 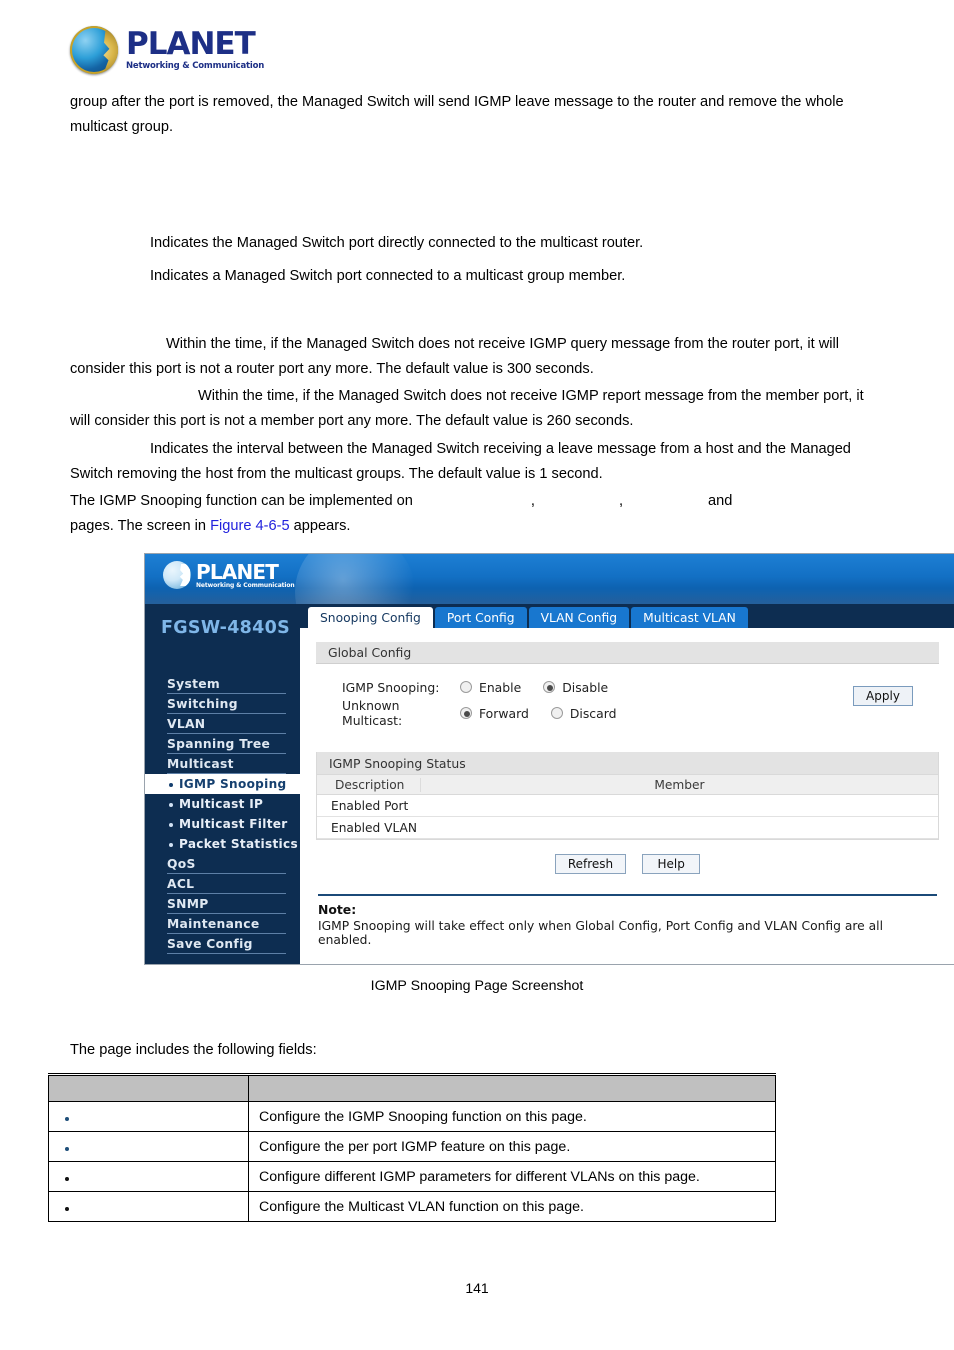 What do you see at coordinates (191, 44) in the screenshot?
I see `brand-name: PLANET` at bounding box center [191, 44].